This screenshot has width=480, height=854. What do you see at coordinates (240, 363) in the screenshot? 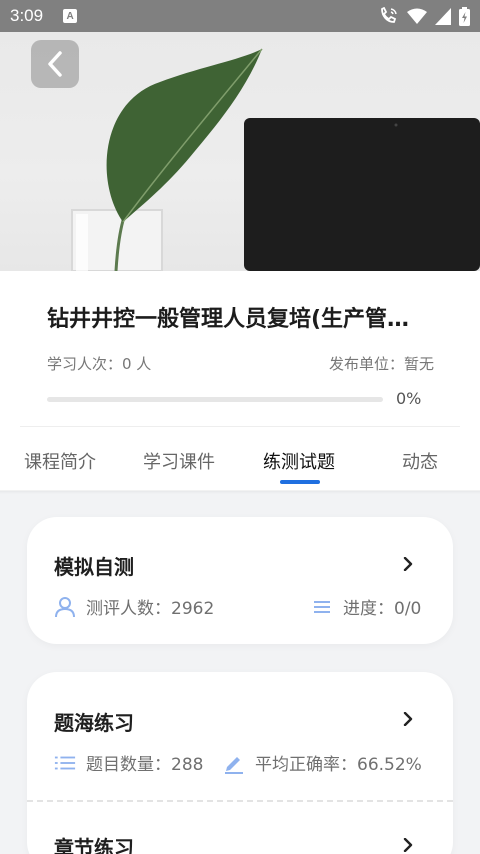
I see `course-meta: 学习人次：0 人 发布单位：暂无` at bounding box center [240, 363].